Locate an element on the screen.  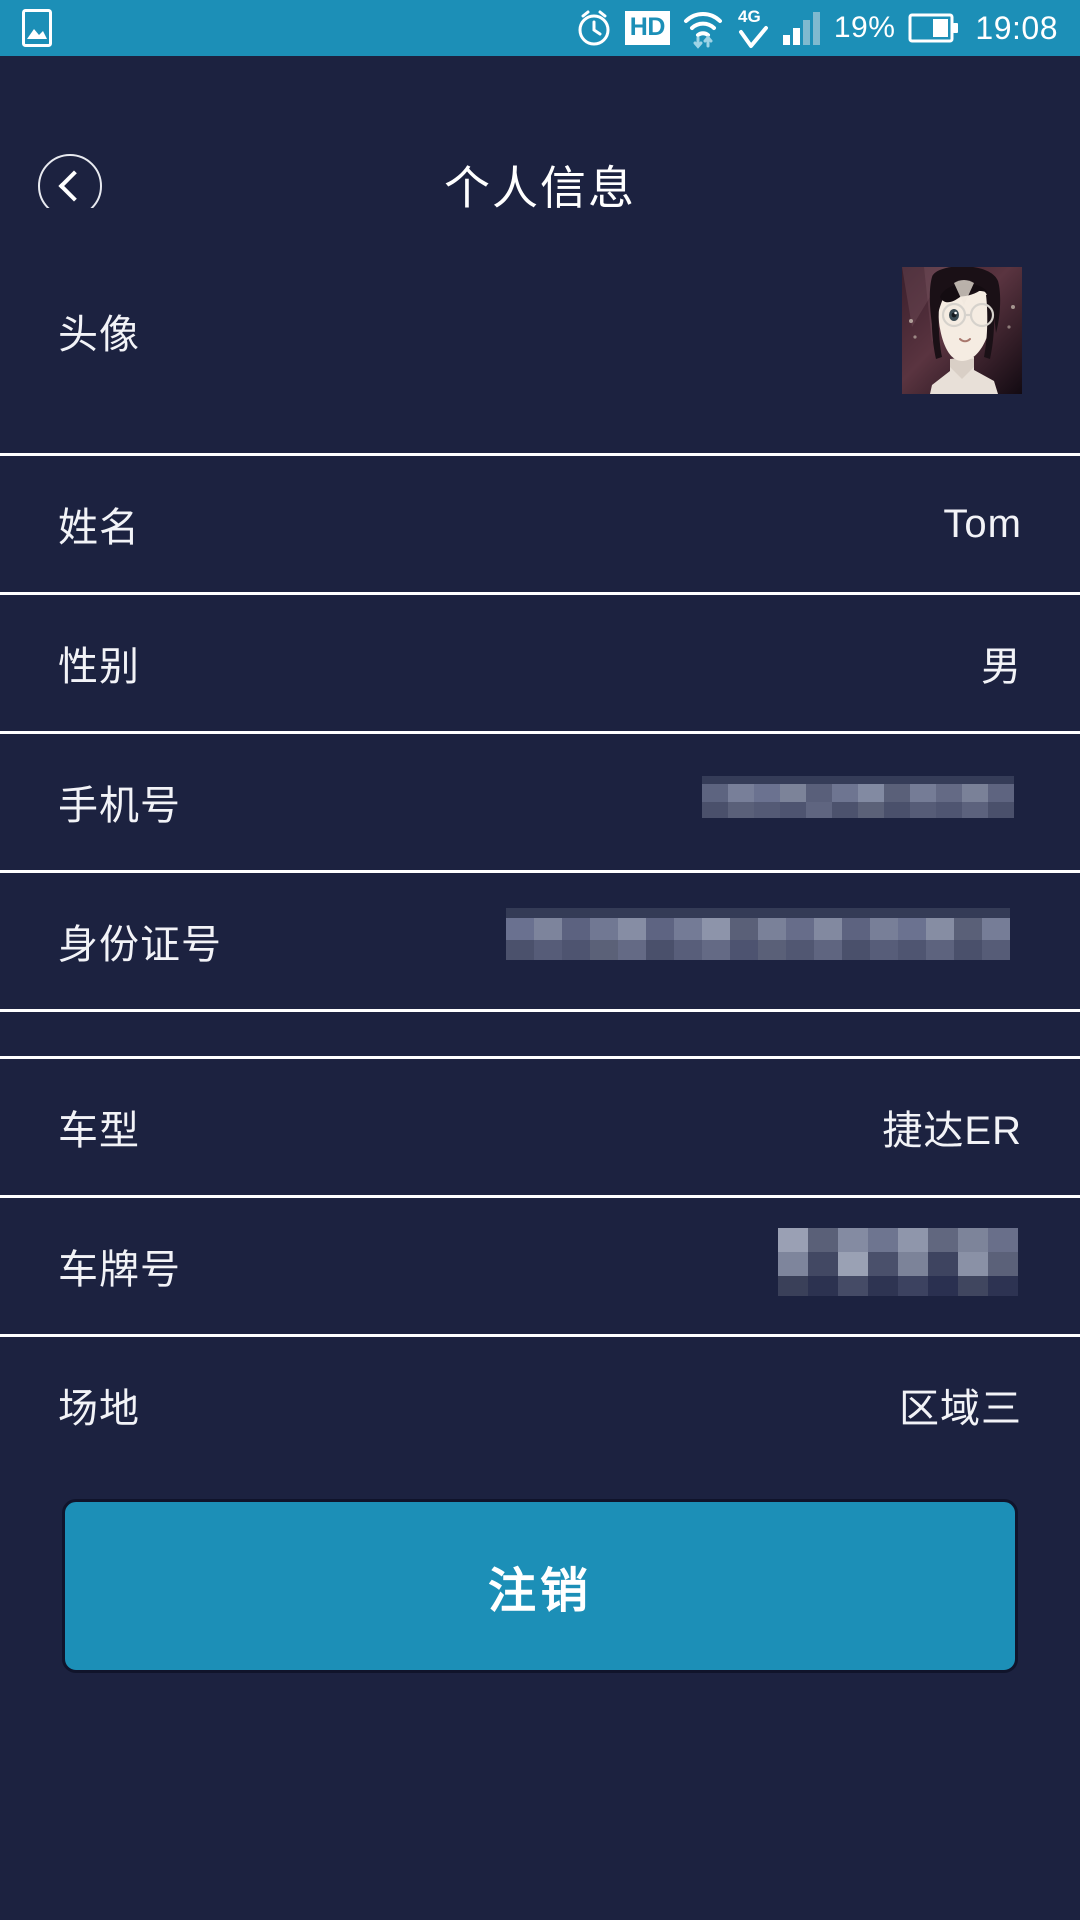
row-label-name: 姓名 is located at coordinates (99, 528).